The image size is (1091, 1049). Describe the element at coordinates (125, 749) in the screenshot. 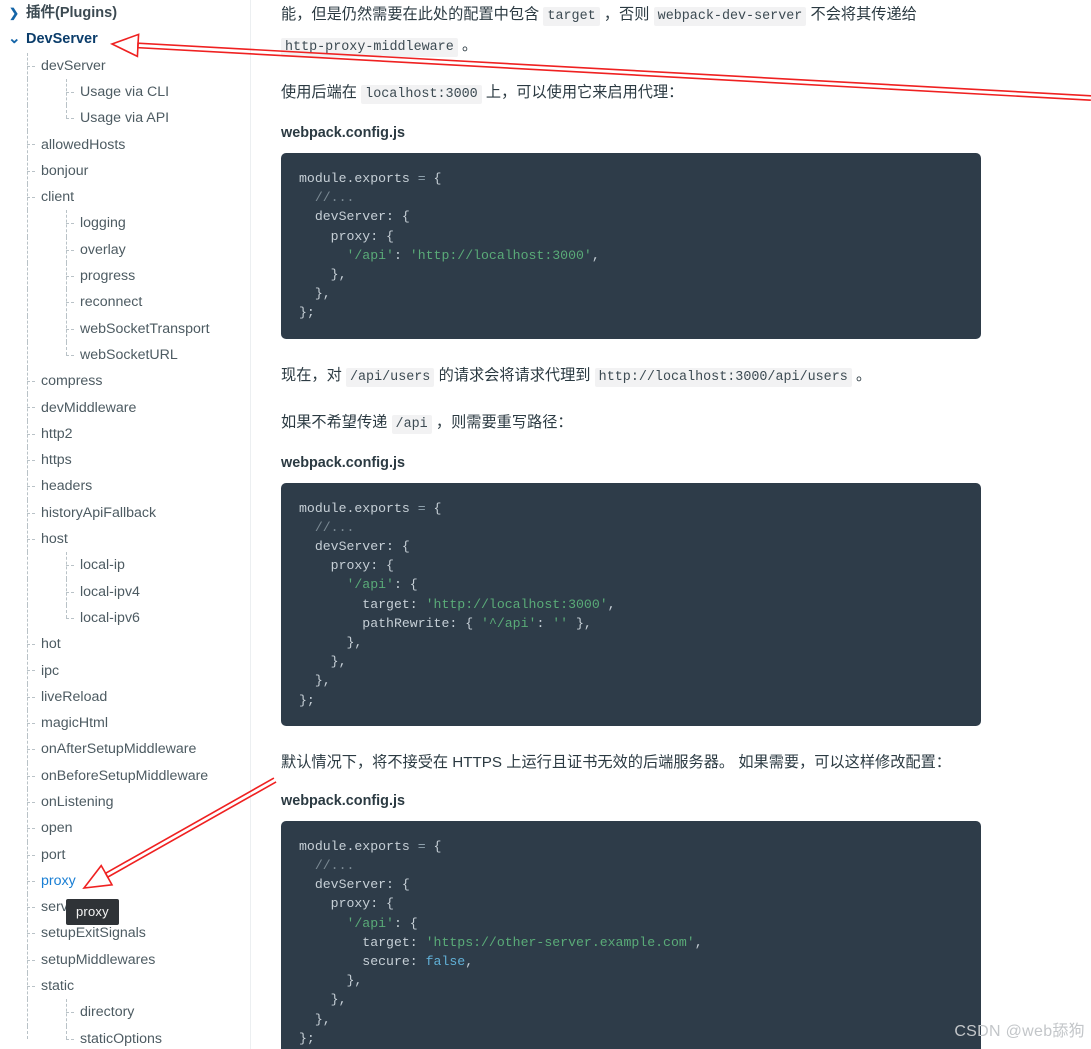

I see `sidebar-item-onaftersetupmiddleware: onAfterSetupMiddleware` at that location.